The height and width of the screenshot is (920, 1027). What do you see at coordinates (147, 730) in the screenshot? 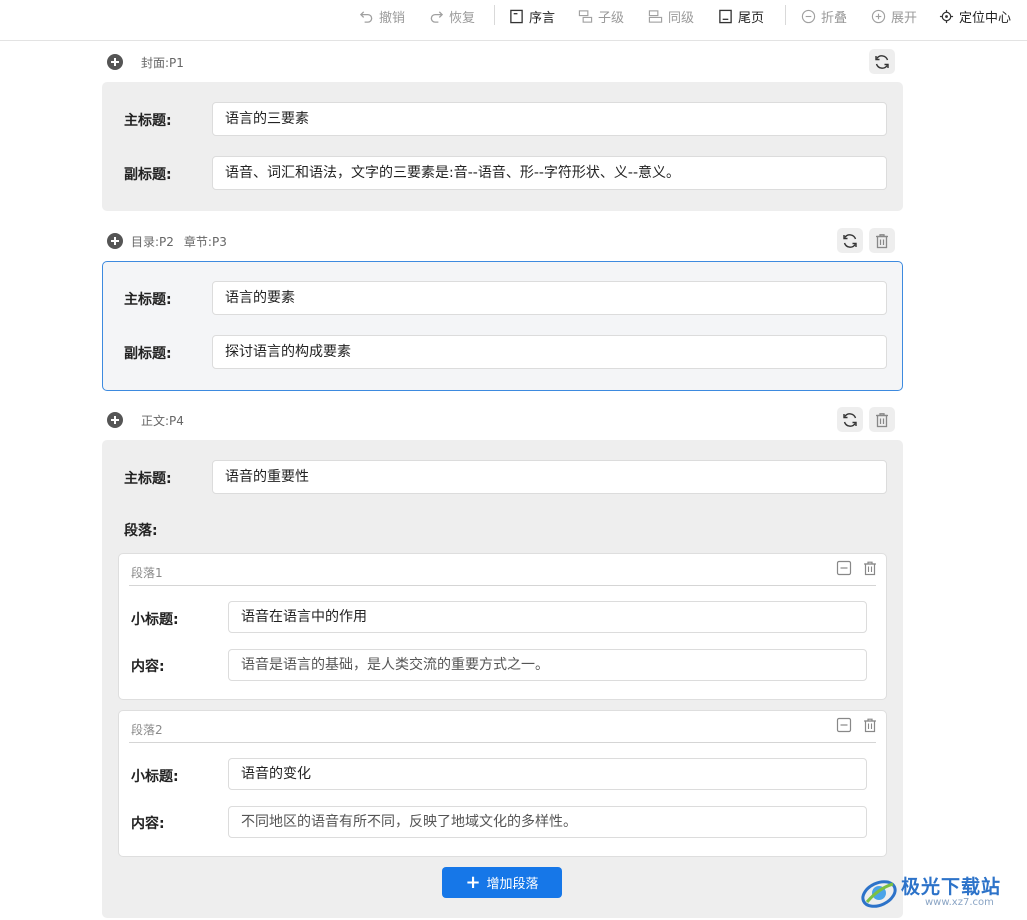
I see `paragraph-title: 段落2` at bounding box center [147, 730].